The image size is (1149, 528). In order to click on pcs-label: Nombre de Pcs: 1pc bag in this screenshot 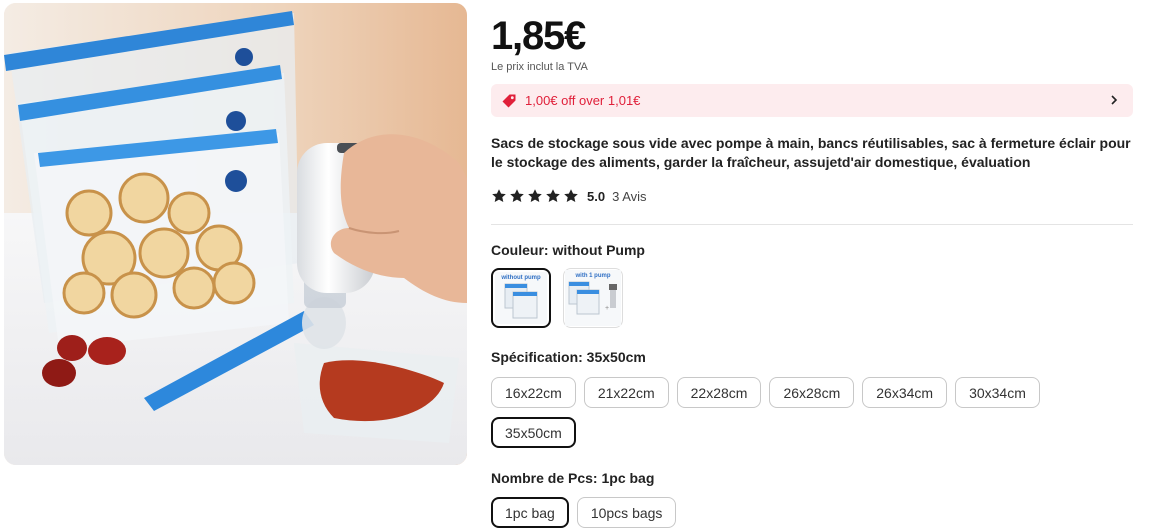, I will do `click(573, 478)`.